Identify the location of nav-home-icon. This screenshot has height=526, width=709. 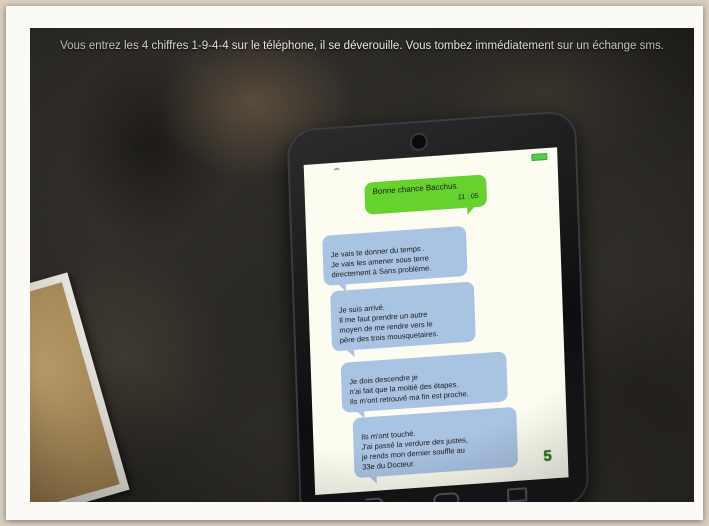
(446, 496).